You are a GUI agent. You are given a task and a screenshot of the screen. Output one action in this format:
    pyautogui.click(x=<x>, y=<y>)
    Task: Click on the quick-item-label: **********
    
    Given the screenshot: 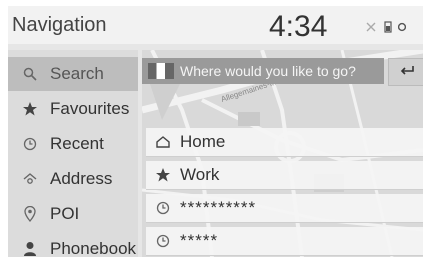 What is the action you would take?
    pyautogui.click(x=218, y=207)
    